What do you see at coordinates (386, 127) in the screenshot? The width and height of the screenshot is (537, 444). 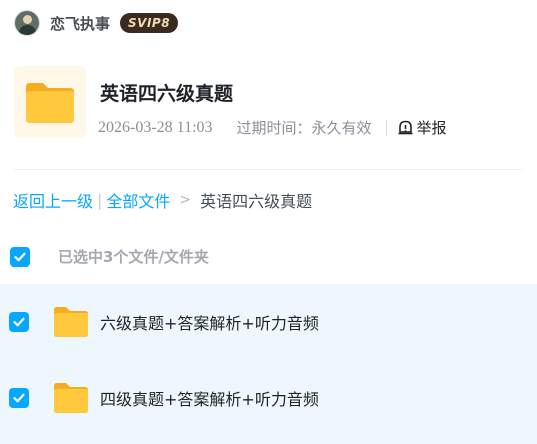 I see `meta-divider` at bounding box center [386, 127].